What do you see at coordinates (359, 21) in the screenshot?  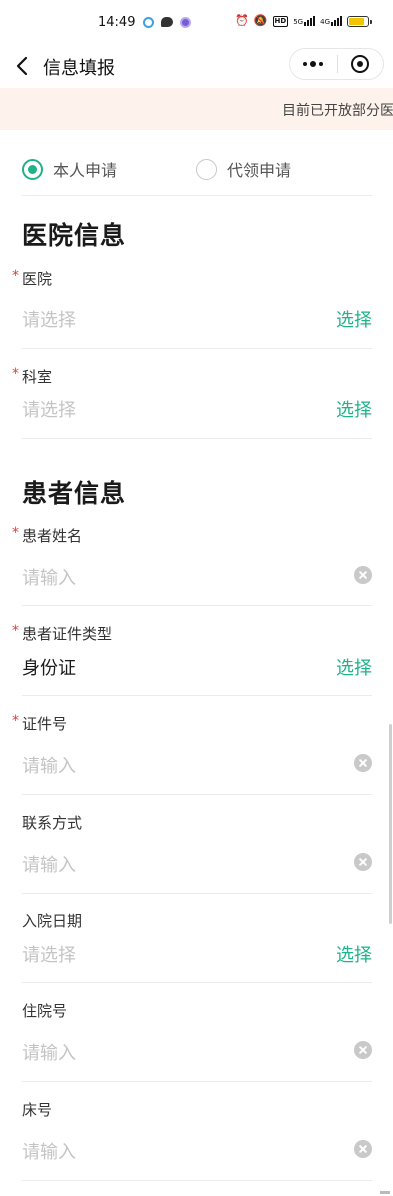 I see `battery-icon` at bounding box center [359, 21].